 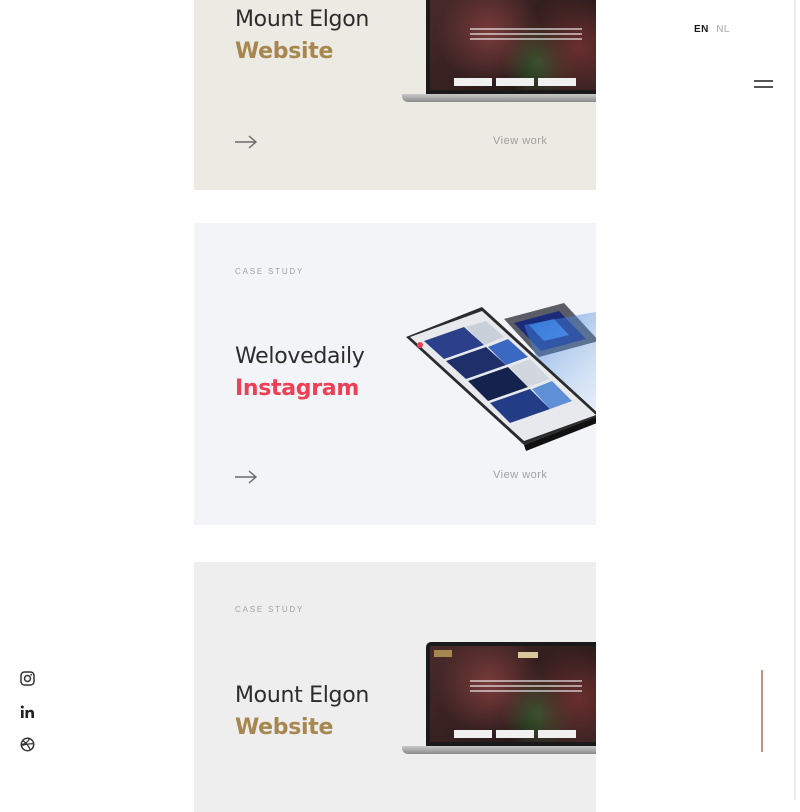 What do you see at coordinates (300, 373) in the screenshot?
I see `case-title: Welovedaily Instagram` at bounding box center [300, 373].